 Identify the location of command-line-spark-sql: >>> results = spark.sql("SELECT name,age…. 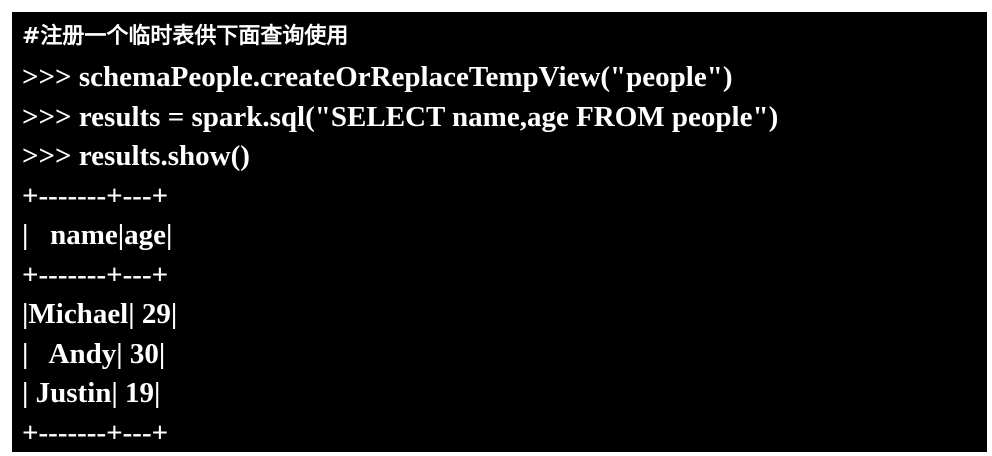
(400, 116).